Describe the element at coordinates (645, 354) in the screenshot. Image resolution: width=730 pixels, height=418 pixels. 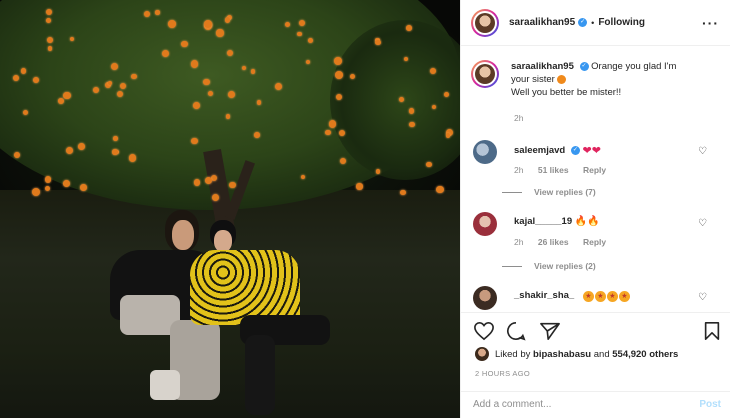
I see `liked-by-others: 554,920 others` at that location.